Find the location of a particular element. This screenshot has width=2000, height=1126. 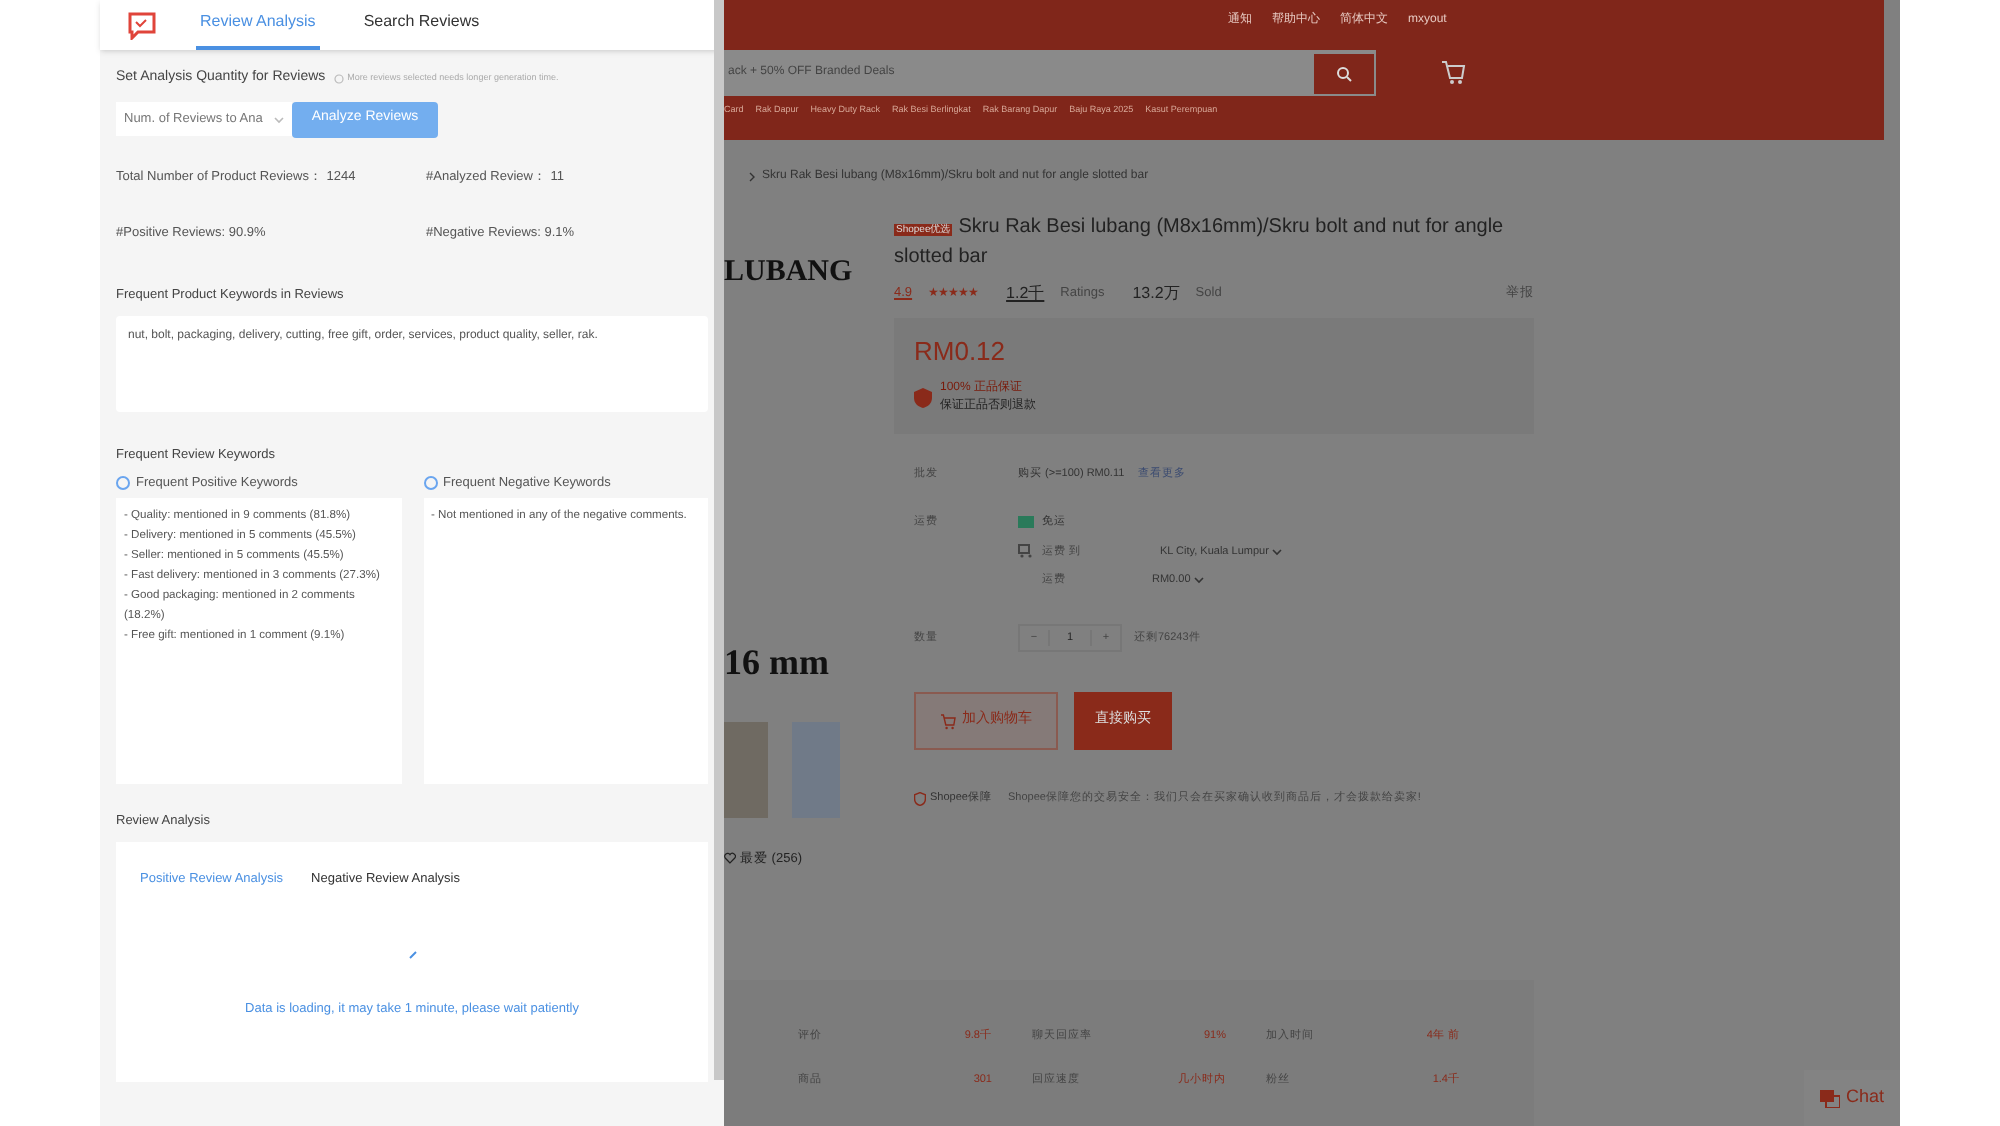

chevron-right-icon is located at coordinates (752, 177).